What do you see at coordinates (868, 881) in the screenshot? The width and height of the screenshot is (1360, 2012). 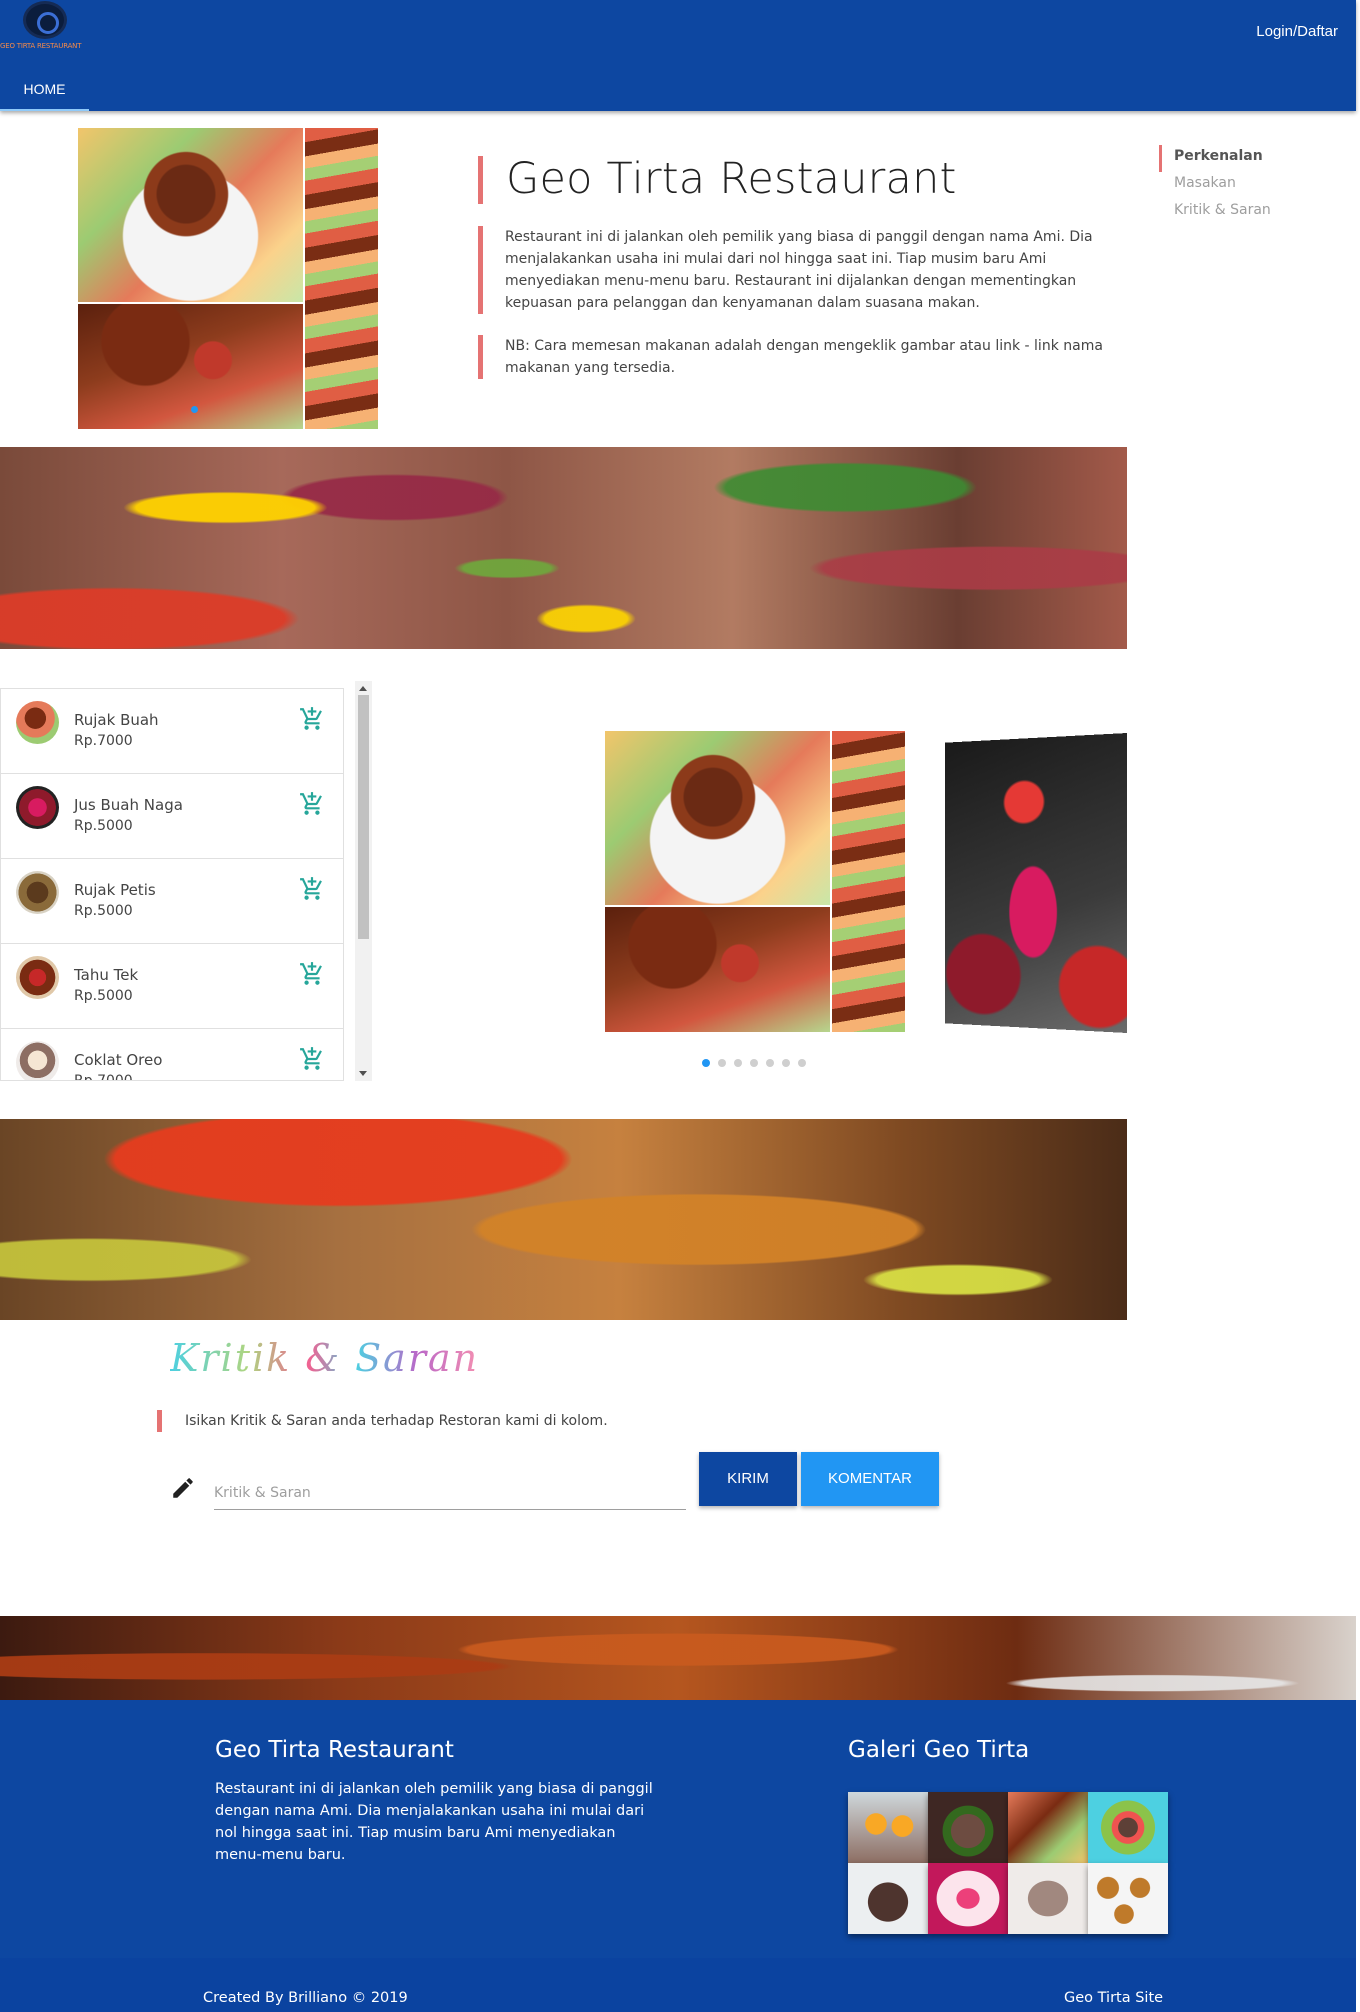 I see `carousel-photo-side` at bounding box center [868, 881].